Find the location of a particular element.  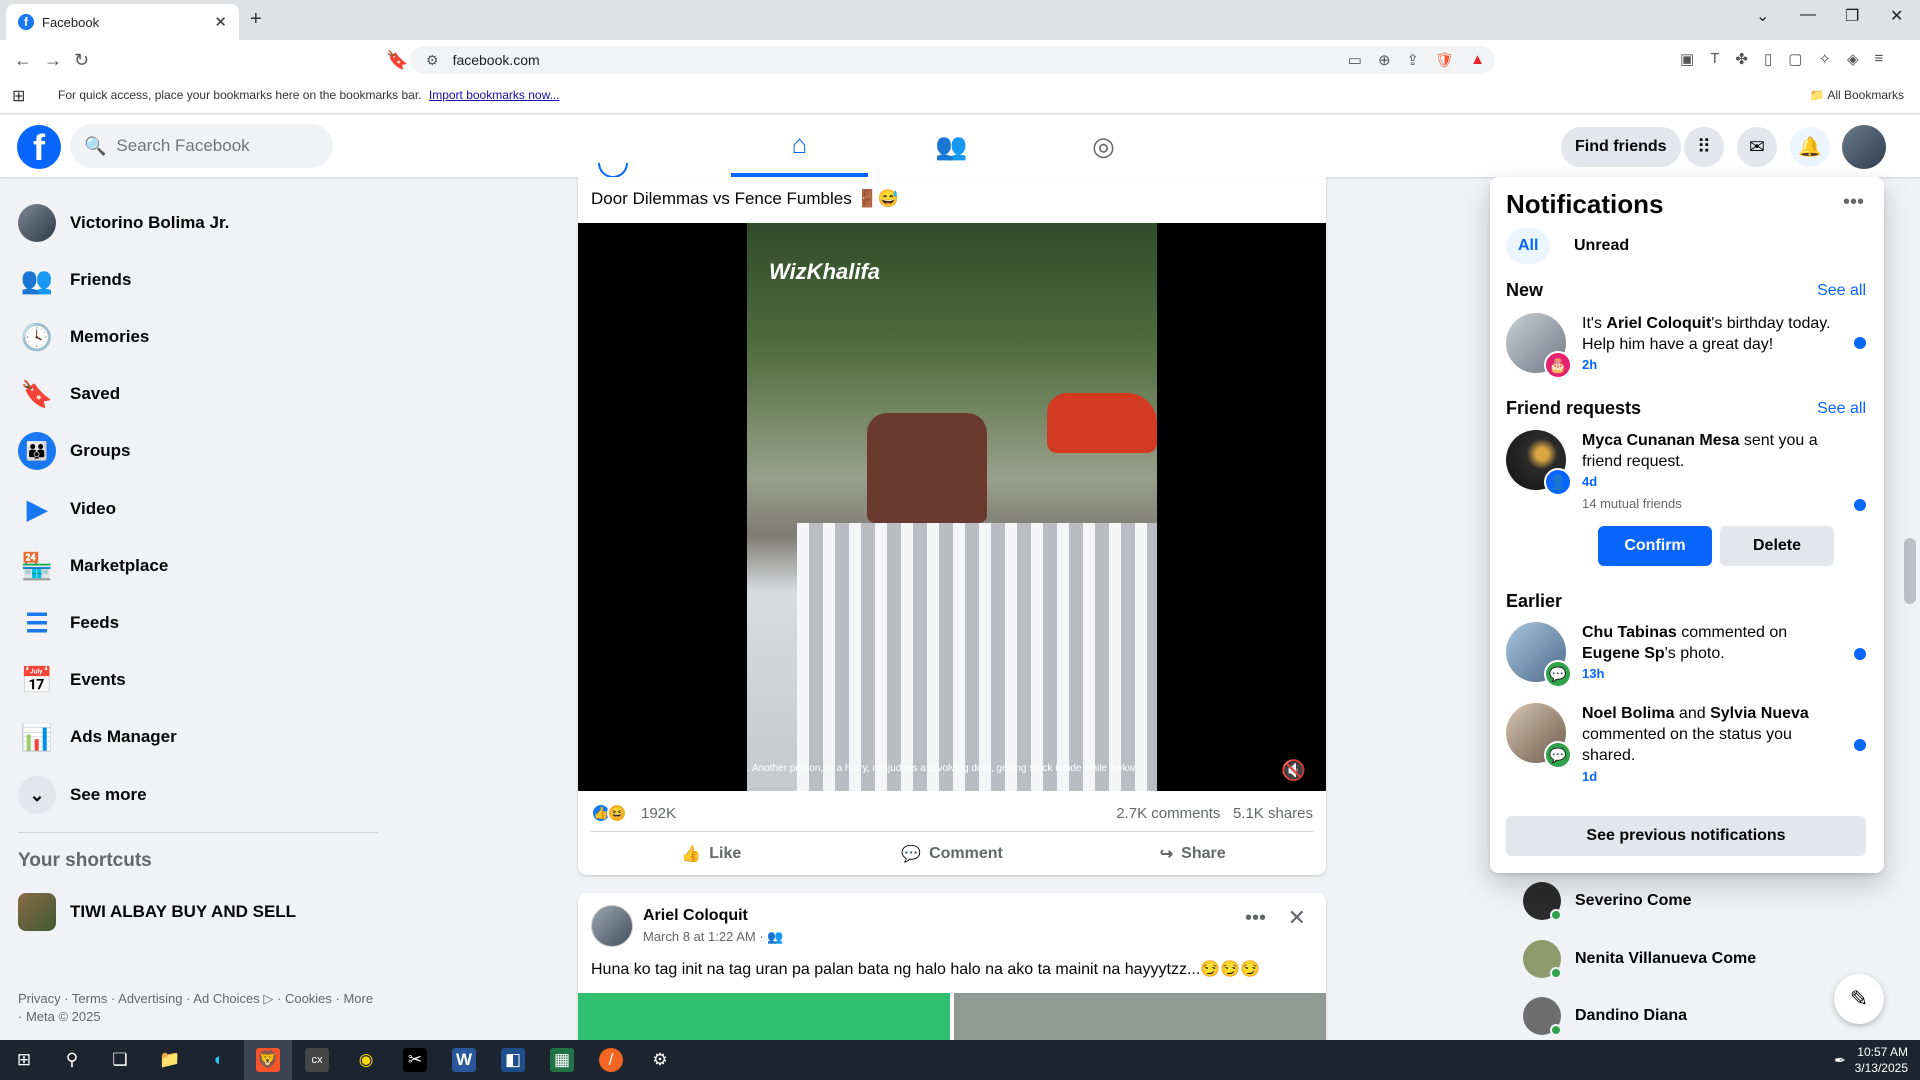

capcut-icon: ✂ is located at coordinates (415, 1060).